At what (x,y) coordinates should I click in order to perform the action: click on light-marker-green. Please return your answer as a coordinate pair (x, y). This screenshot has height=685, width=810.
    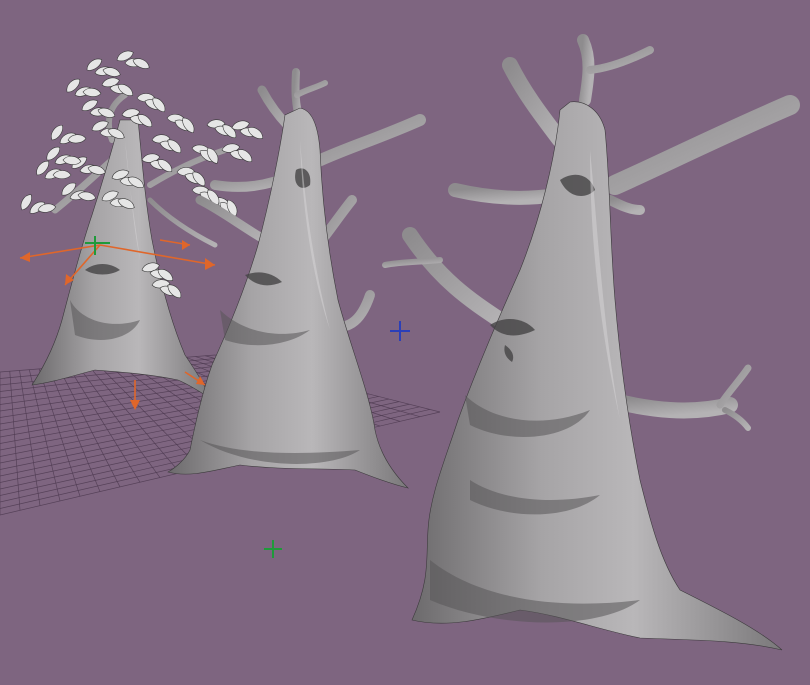
    Looking at the image, I should click on (273, 549).